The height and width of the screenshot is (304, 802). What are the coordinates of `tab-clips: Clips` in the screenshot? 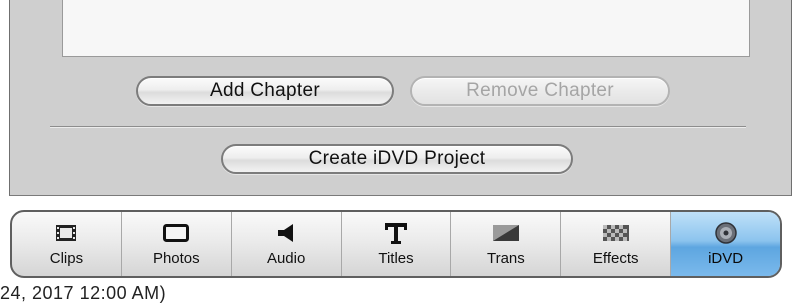 It's located at (67, 244).